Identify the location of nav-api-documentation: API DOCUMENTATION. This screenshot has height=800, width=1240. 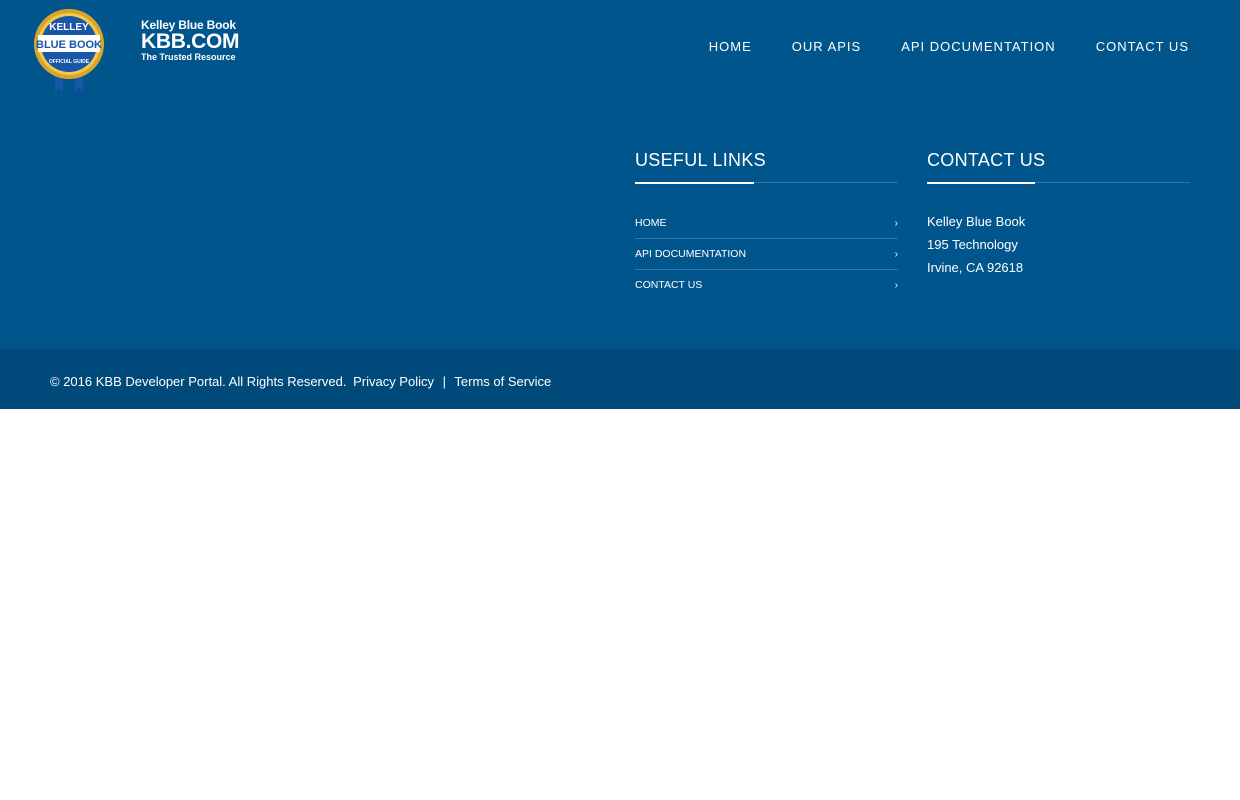
(978, 47).